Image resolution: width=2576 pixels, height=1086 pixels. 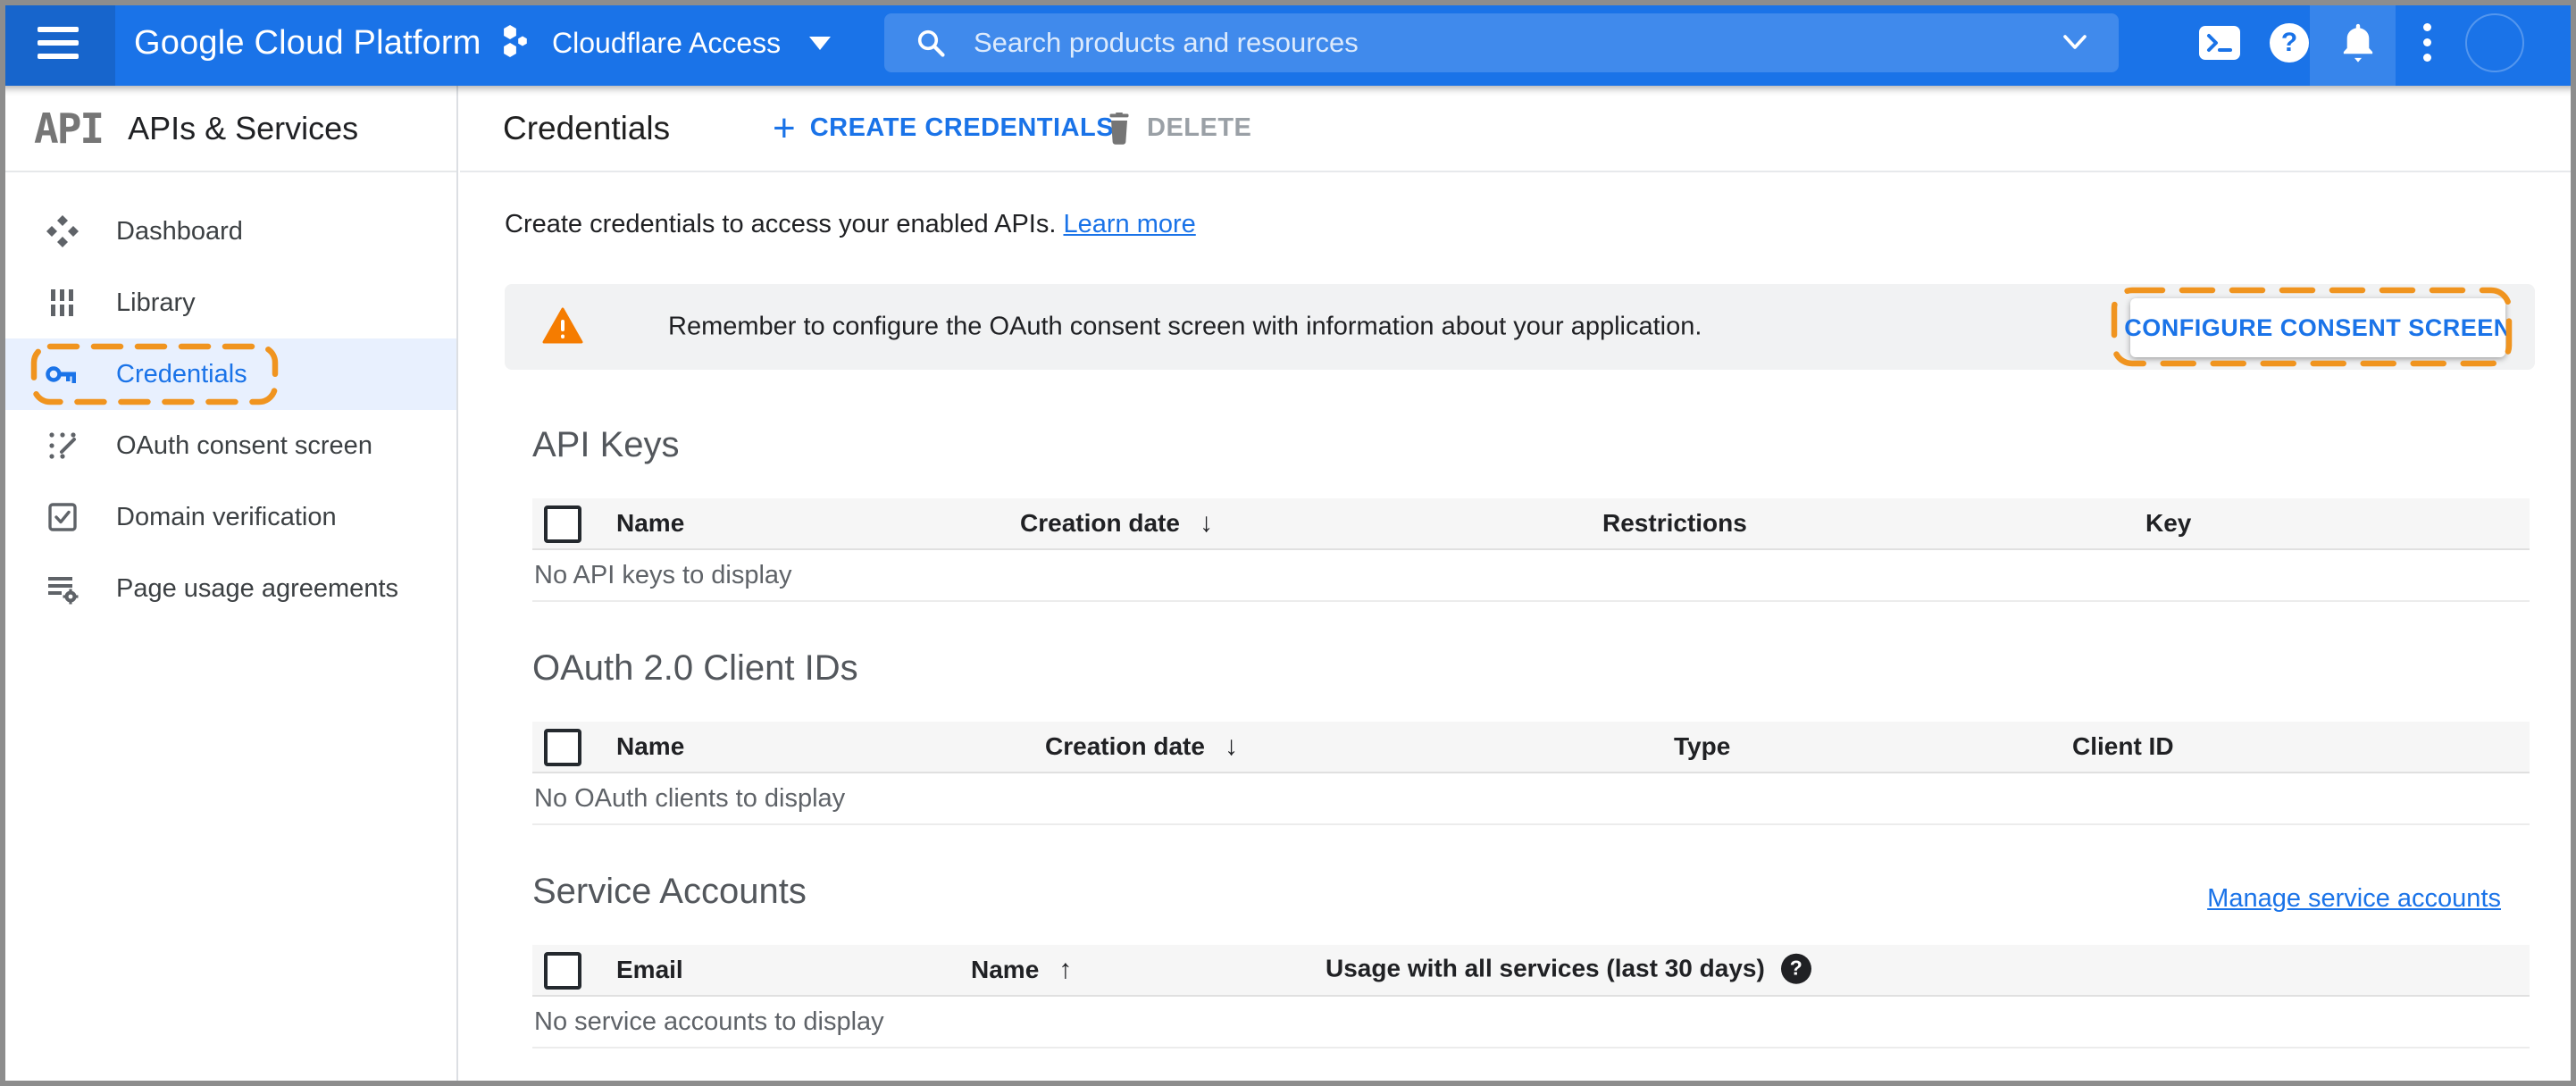 What do you see at coordinates (1531, 576) in the screenshot?
I see `api-keys-empty-row: No API keys to display` at bounding box center [1531, 576].